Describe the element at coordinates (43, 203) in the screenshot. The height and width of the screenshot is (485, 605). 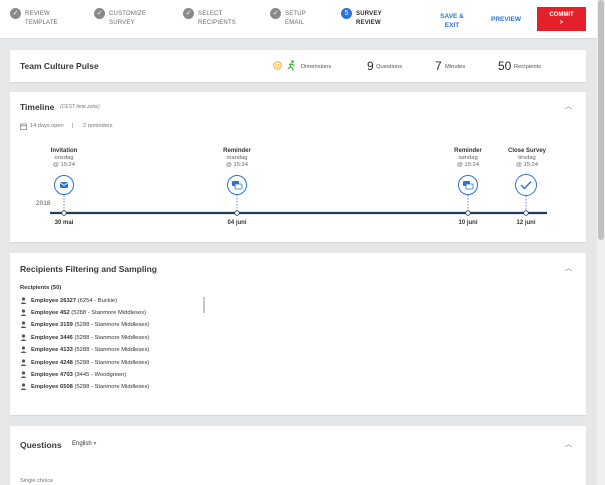
I see `year-label: 2018` at that location.